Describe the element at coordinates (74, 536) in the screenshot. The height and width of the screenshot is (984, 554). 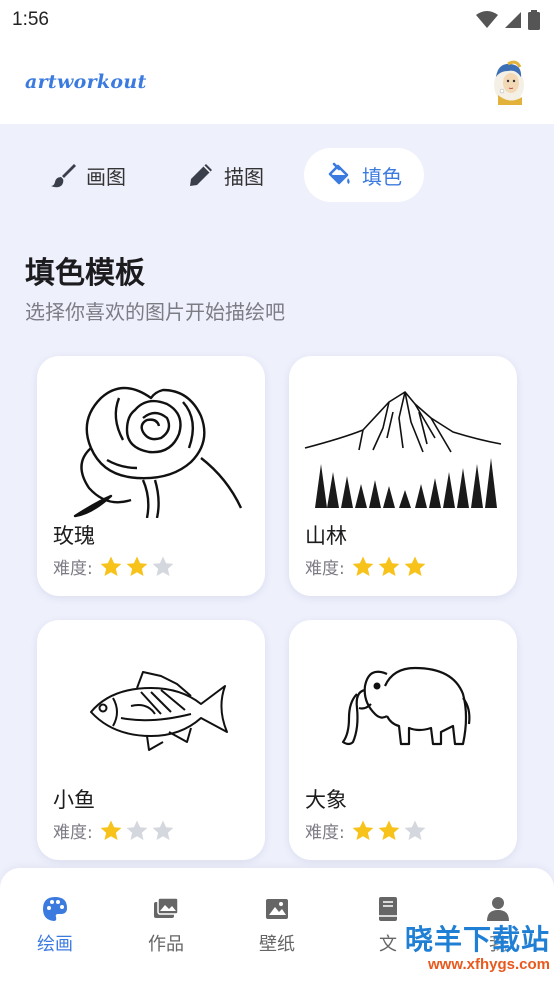
I see `template-name: 玫瑰` at that location.